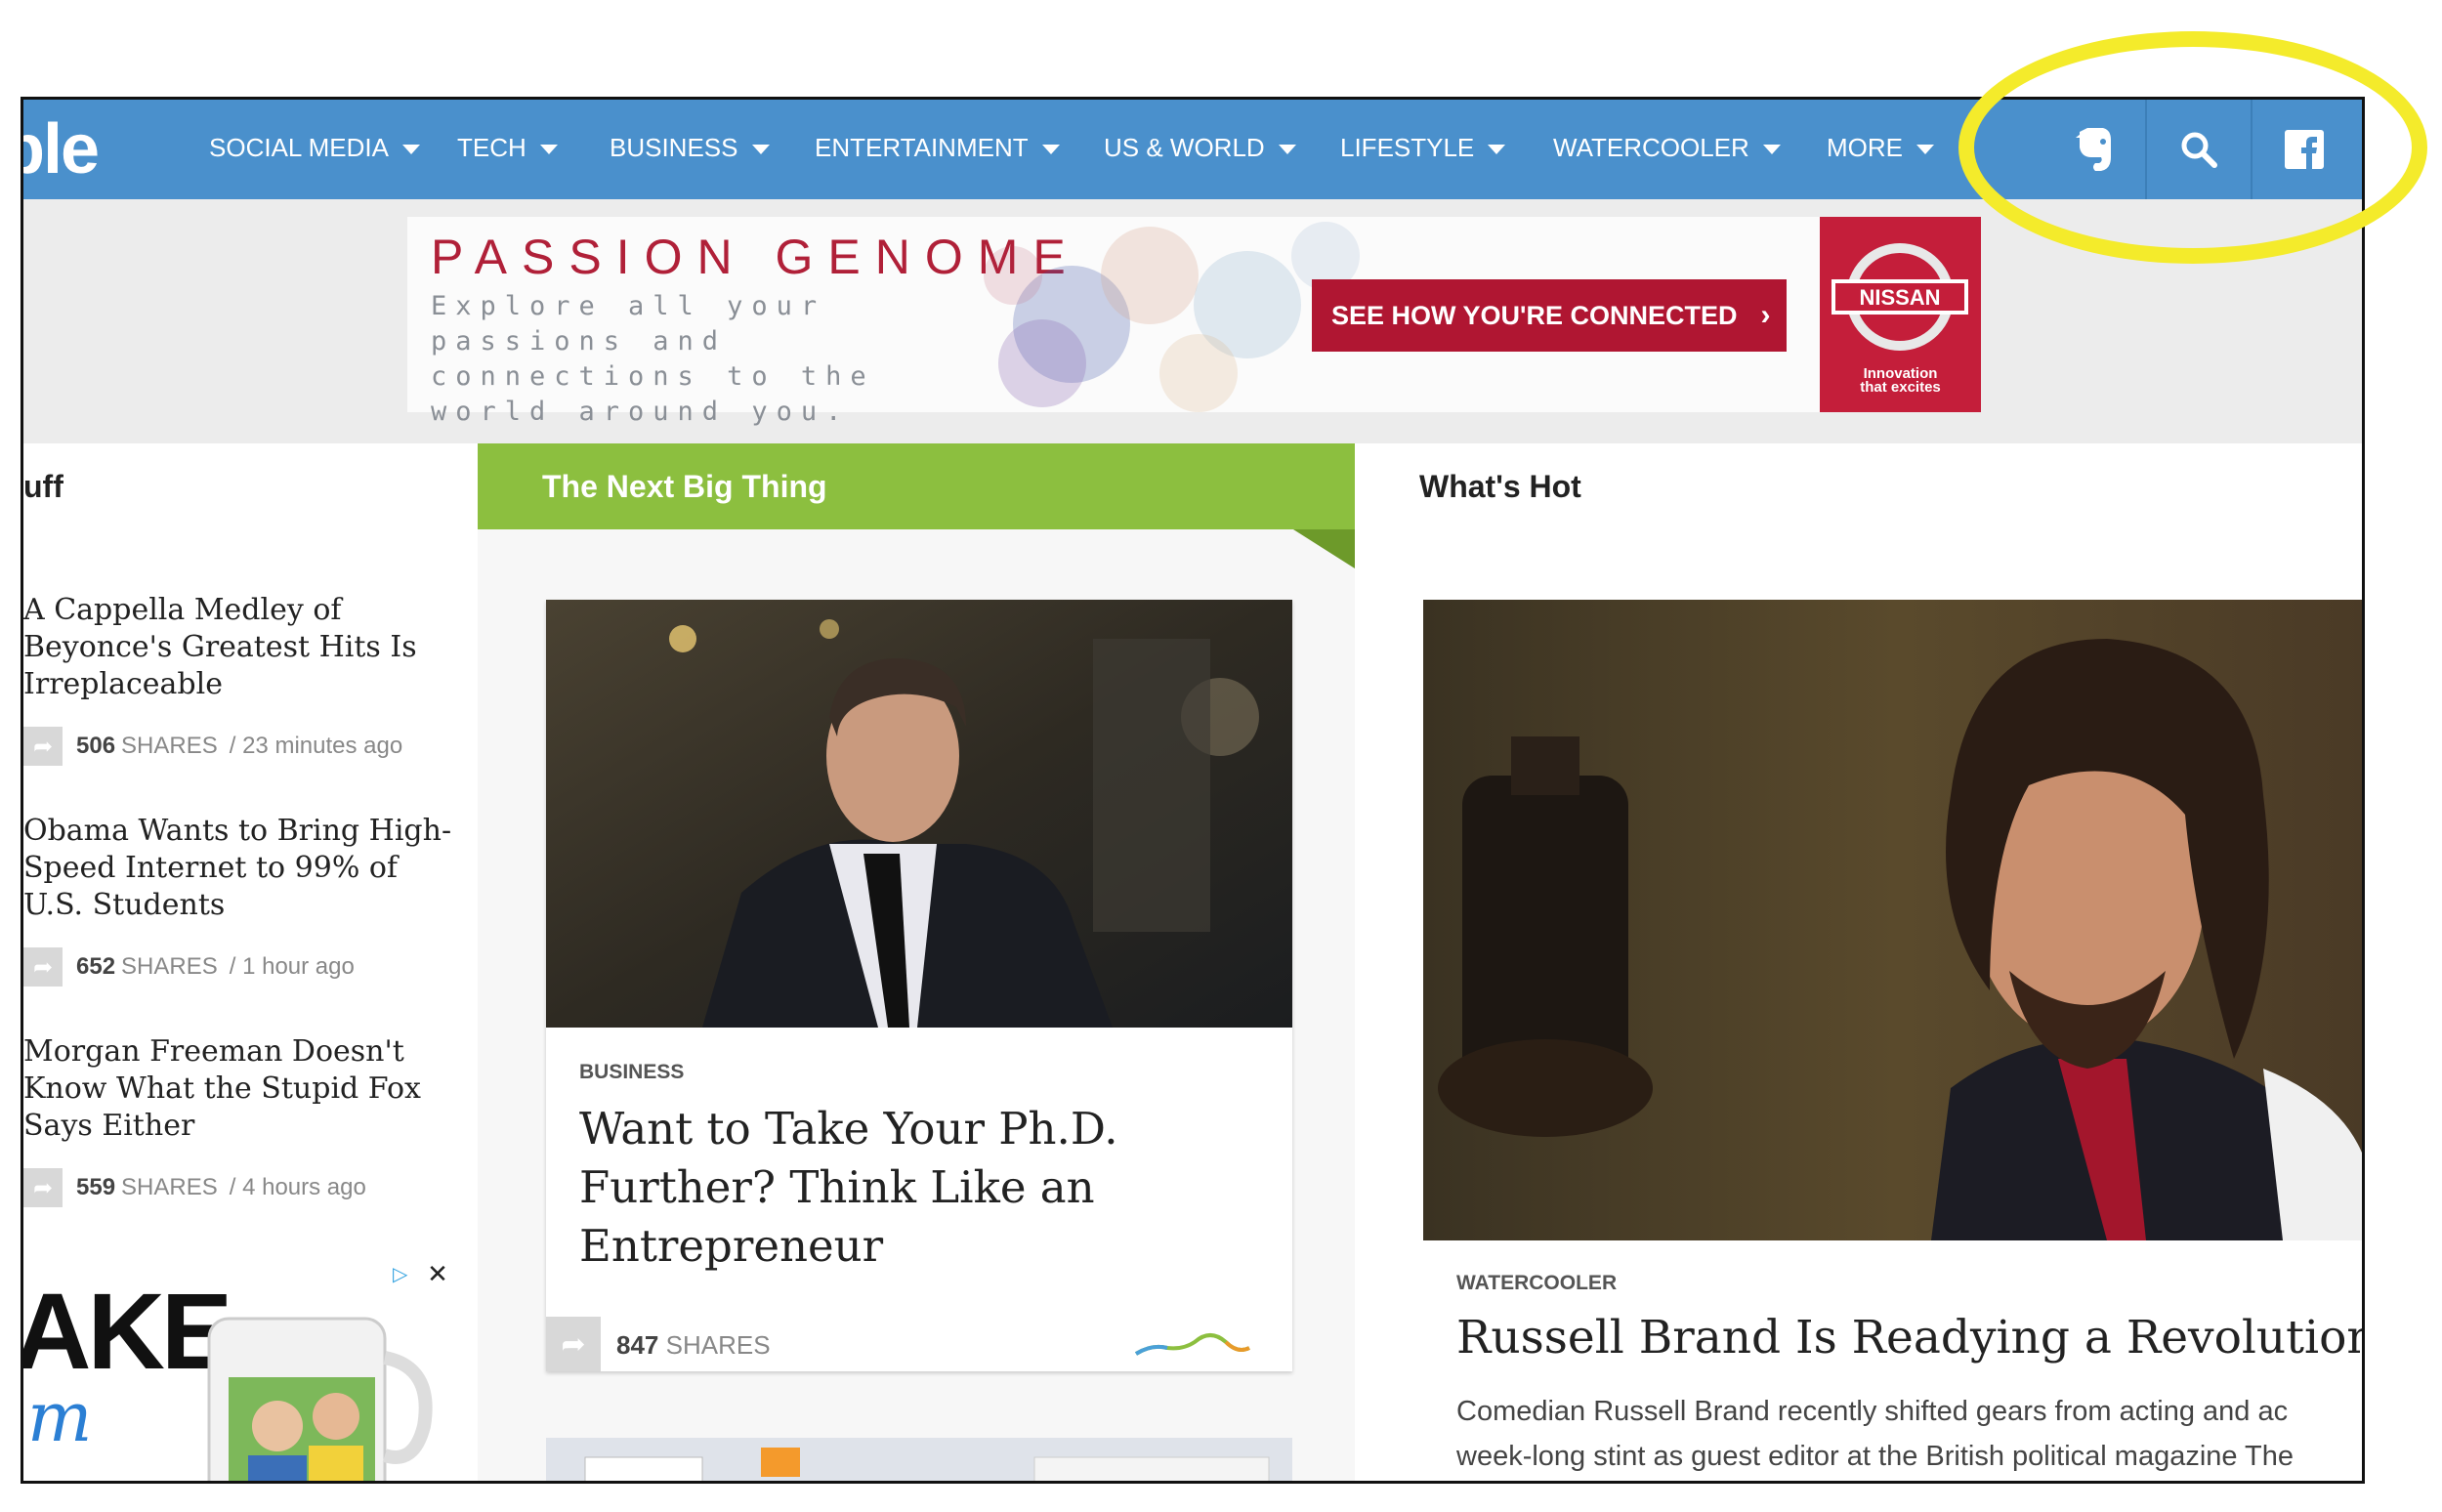  Describe the element at coordinates (491, 147) in the screenshot. I see `nav-label: TECH` at that location.